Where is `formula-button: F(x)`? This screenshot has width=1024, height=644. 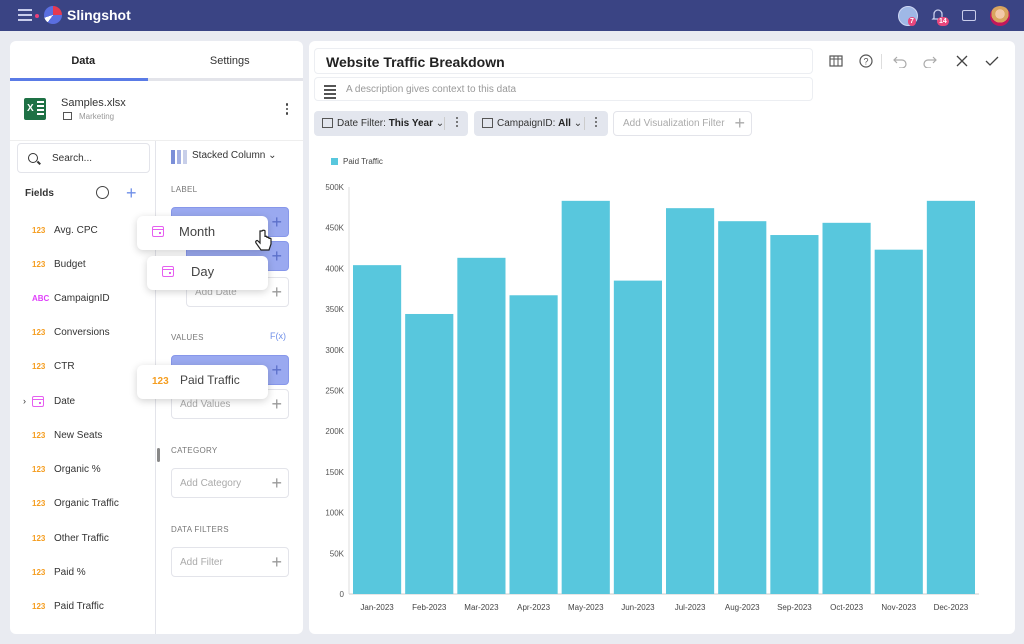
formula-button: F(x) is located at coordinates (278, 336).